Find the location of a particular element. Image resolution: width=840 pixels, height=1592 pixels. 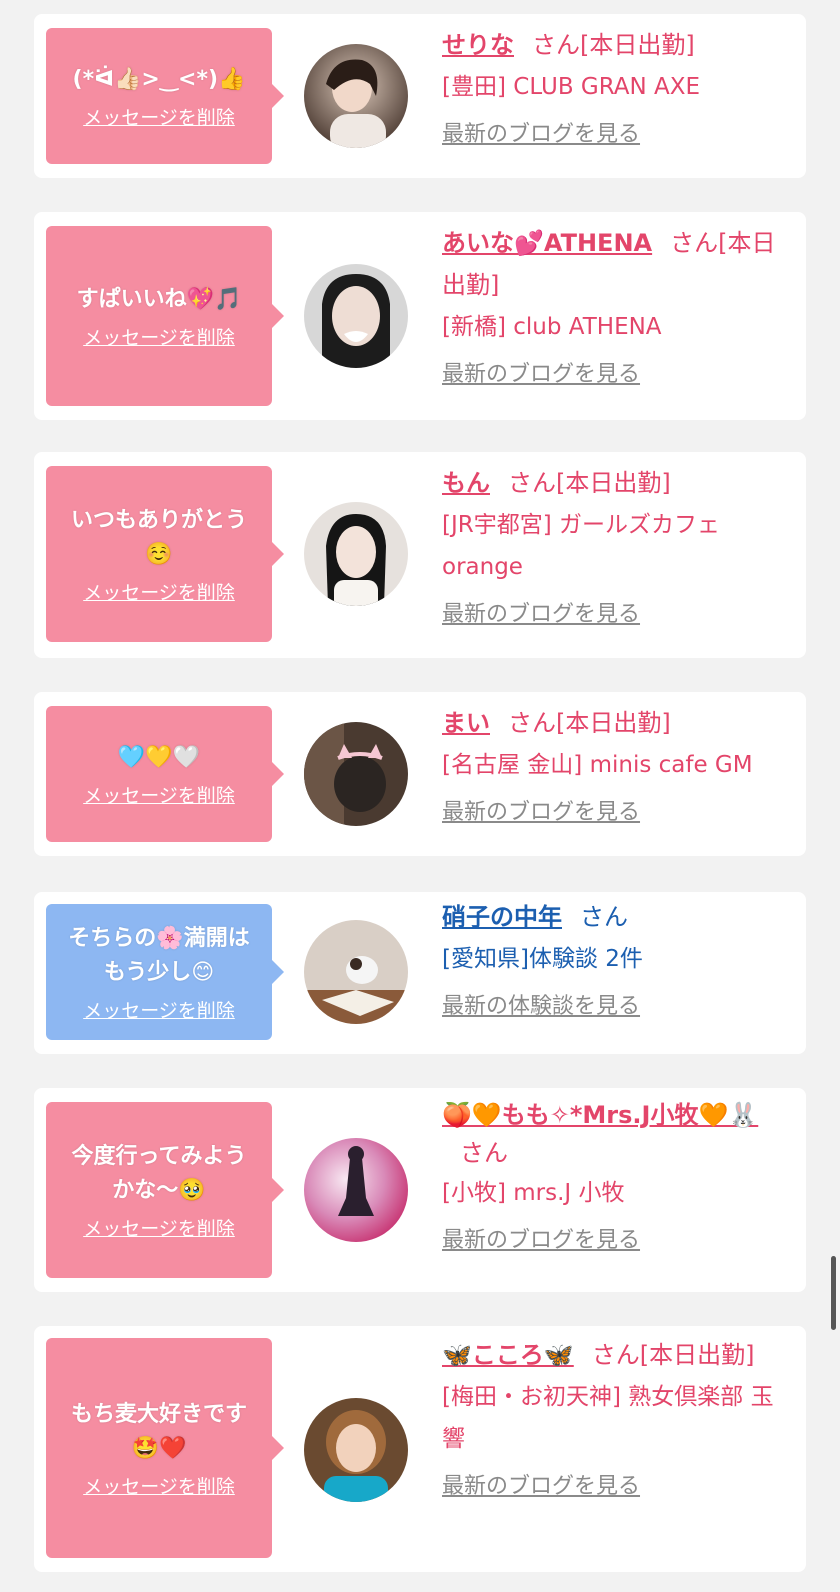

message-text: いつもありがとう ☺️ is located at coordinates (158, 537).